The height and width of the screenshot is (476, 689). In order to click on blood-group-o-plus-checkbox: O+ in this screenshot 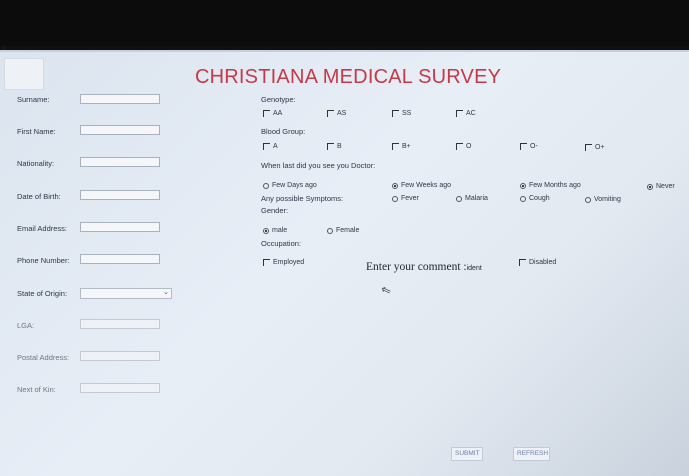, I will do `click(595, 147)`.